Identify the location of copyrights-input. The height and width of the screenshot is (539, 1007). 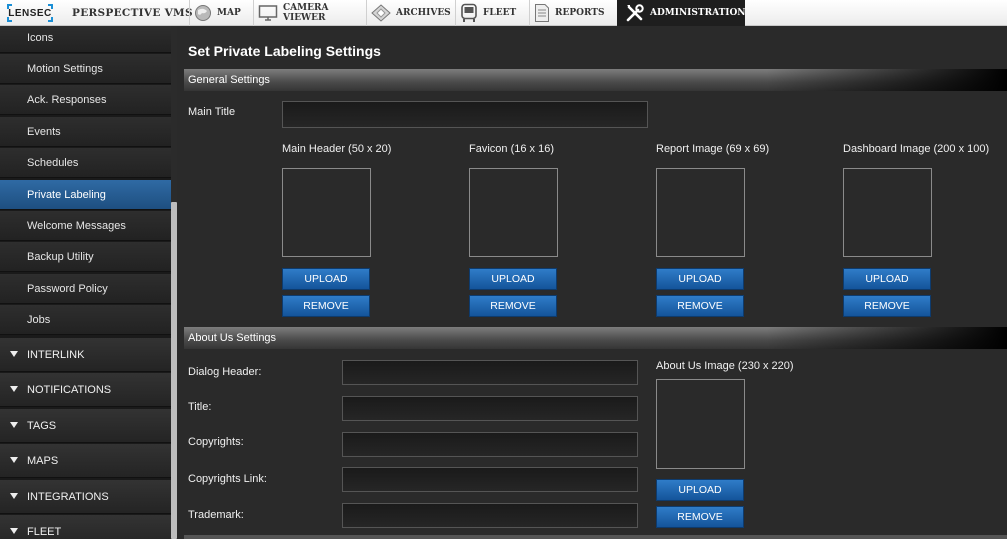
(490, 444).